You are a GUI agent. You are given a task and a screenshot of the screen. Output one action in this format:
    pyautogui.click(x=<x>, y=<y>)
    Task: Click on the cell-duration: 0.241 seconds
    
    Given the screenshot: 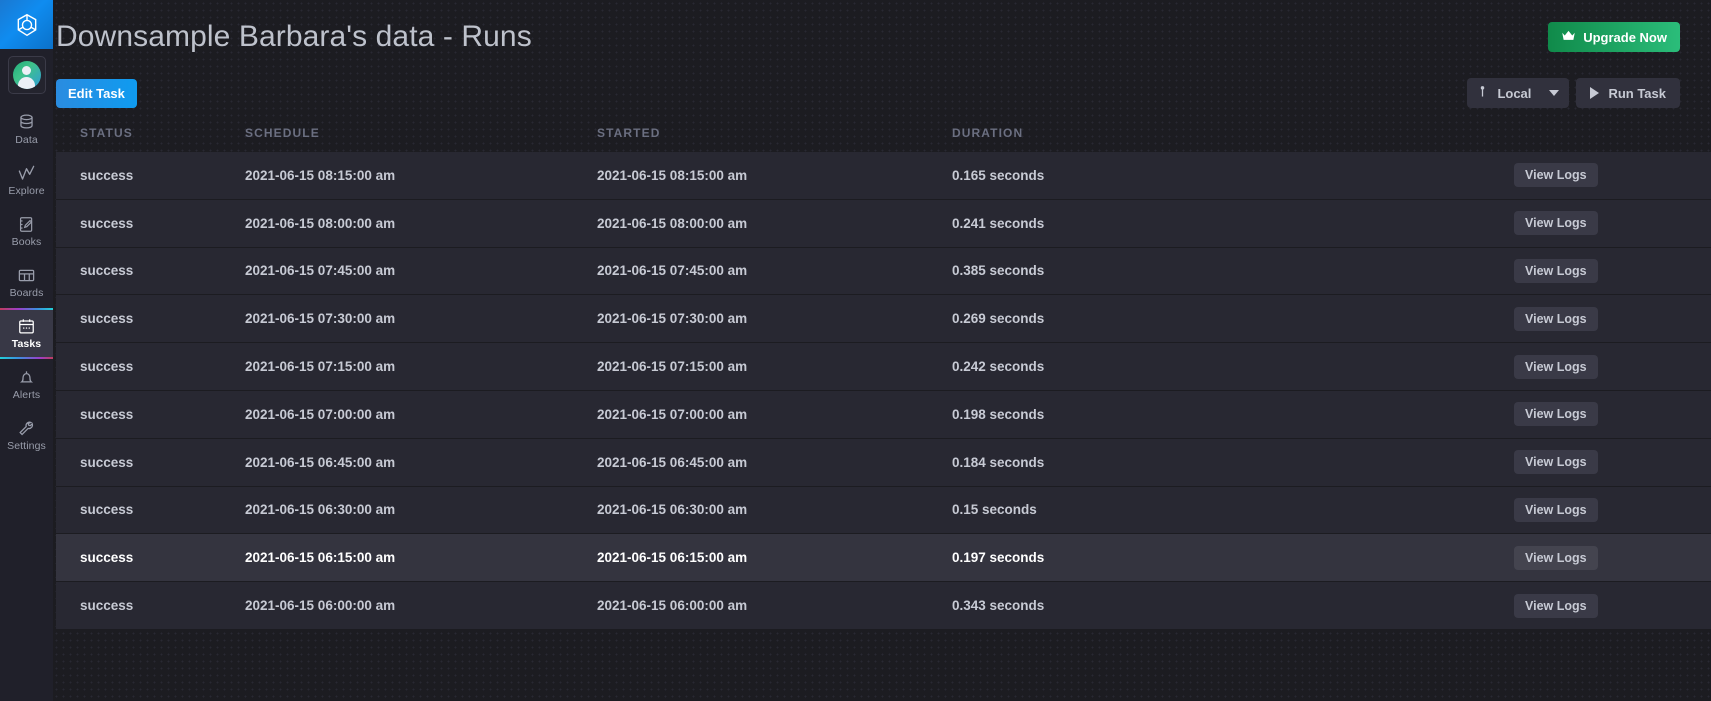 What is the action you would take?
    pyautogui.click(x=998, y=223)
    